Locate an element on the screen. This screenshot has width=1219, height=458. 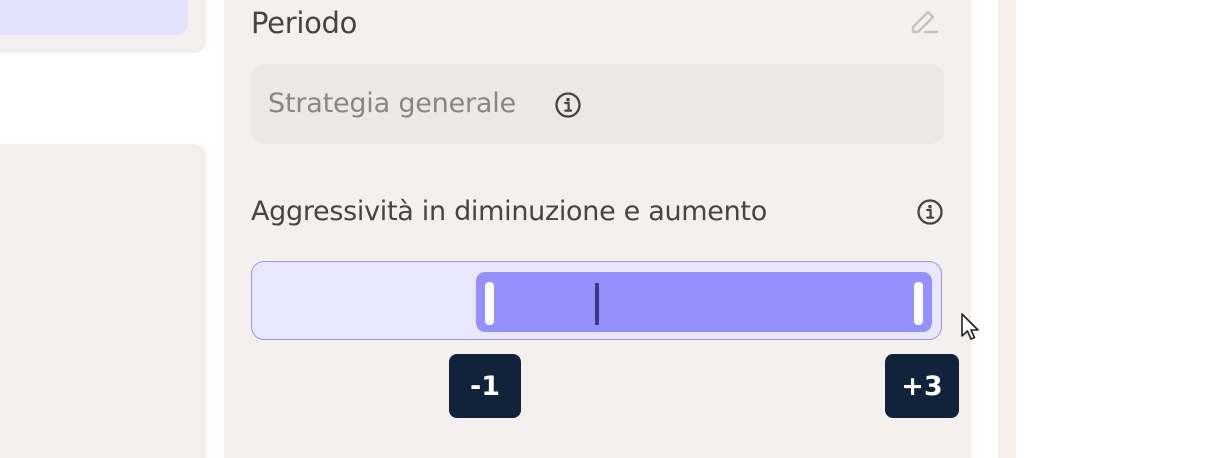
aggressiveness-title: Aggressività in diminuzione e aumento is located at coordinates (509, 211).